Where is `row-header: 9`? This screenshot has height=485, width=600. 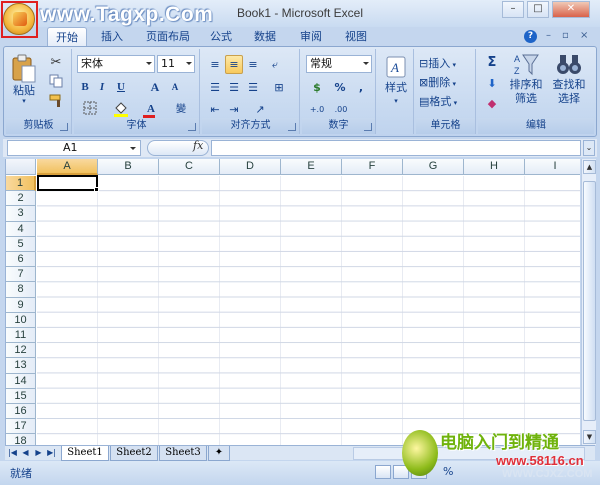 row-header: 9 is located at coordinates (21, 305).